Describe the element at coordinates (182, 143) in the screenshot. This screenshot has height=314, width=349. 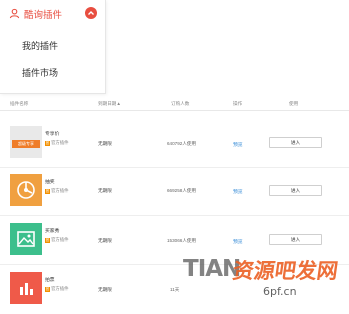
I see `subscriber-count: 640792人使用` at that location.